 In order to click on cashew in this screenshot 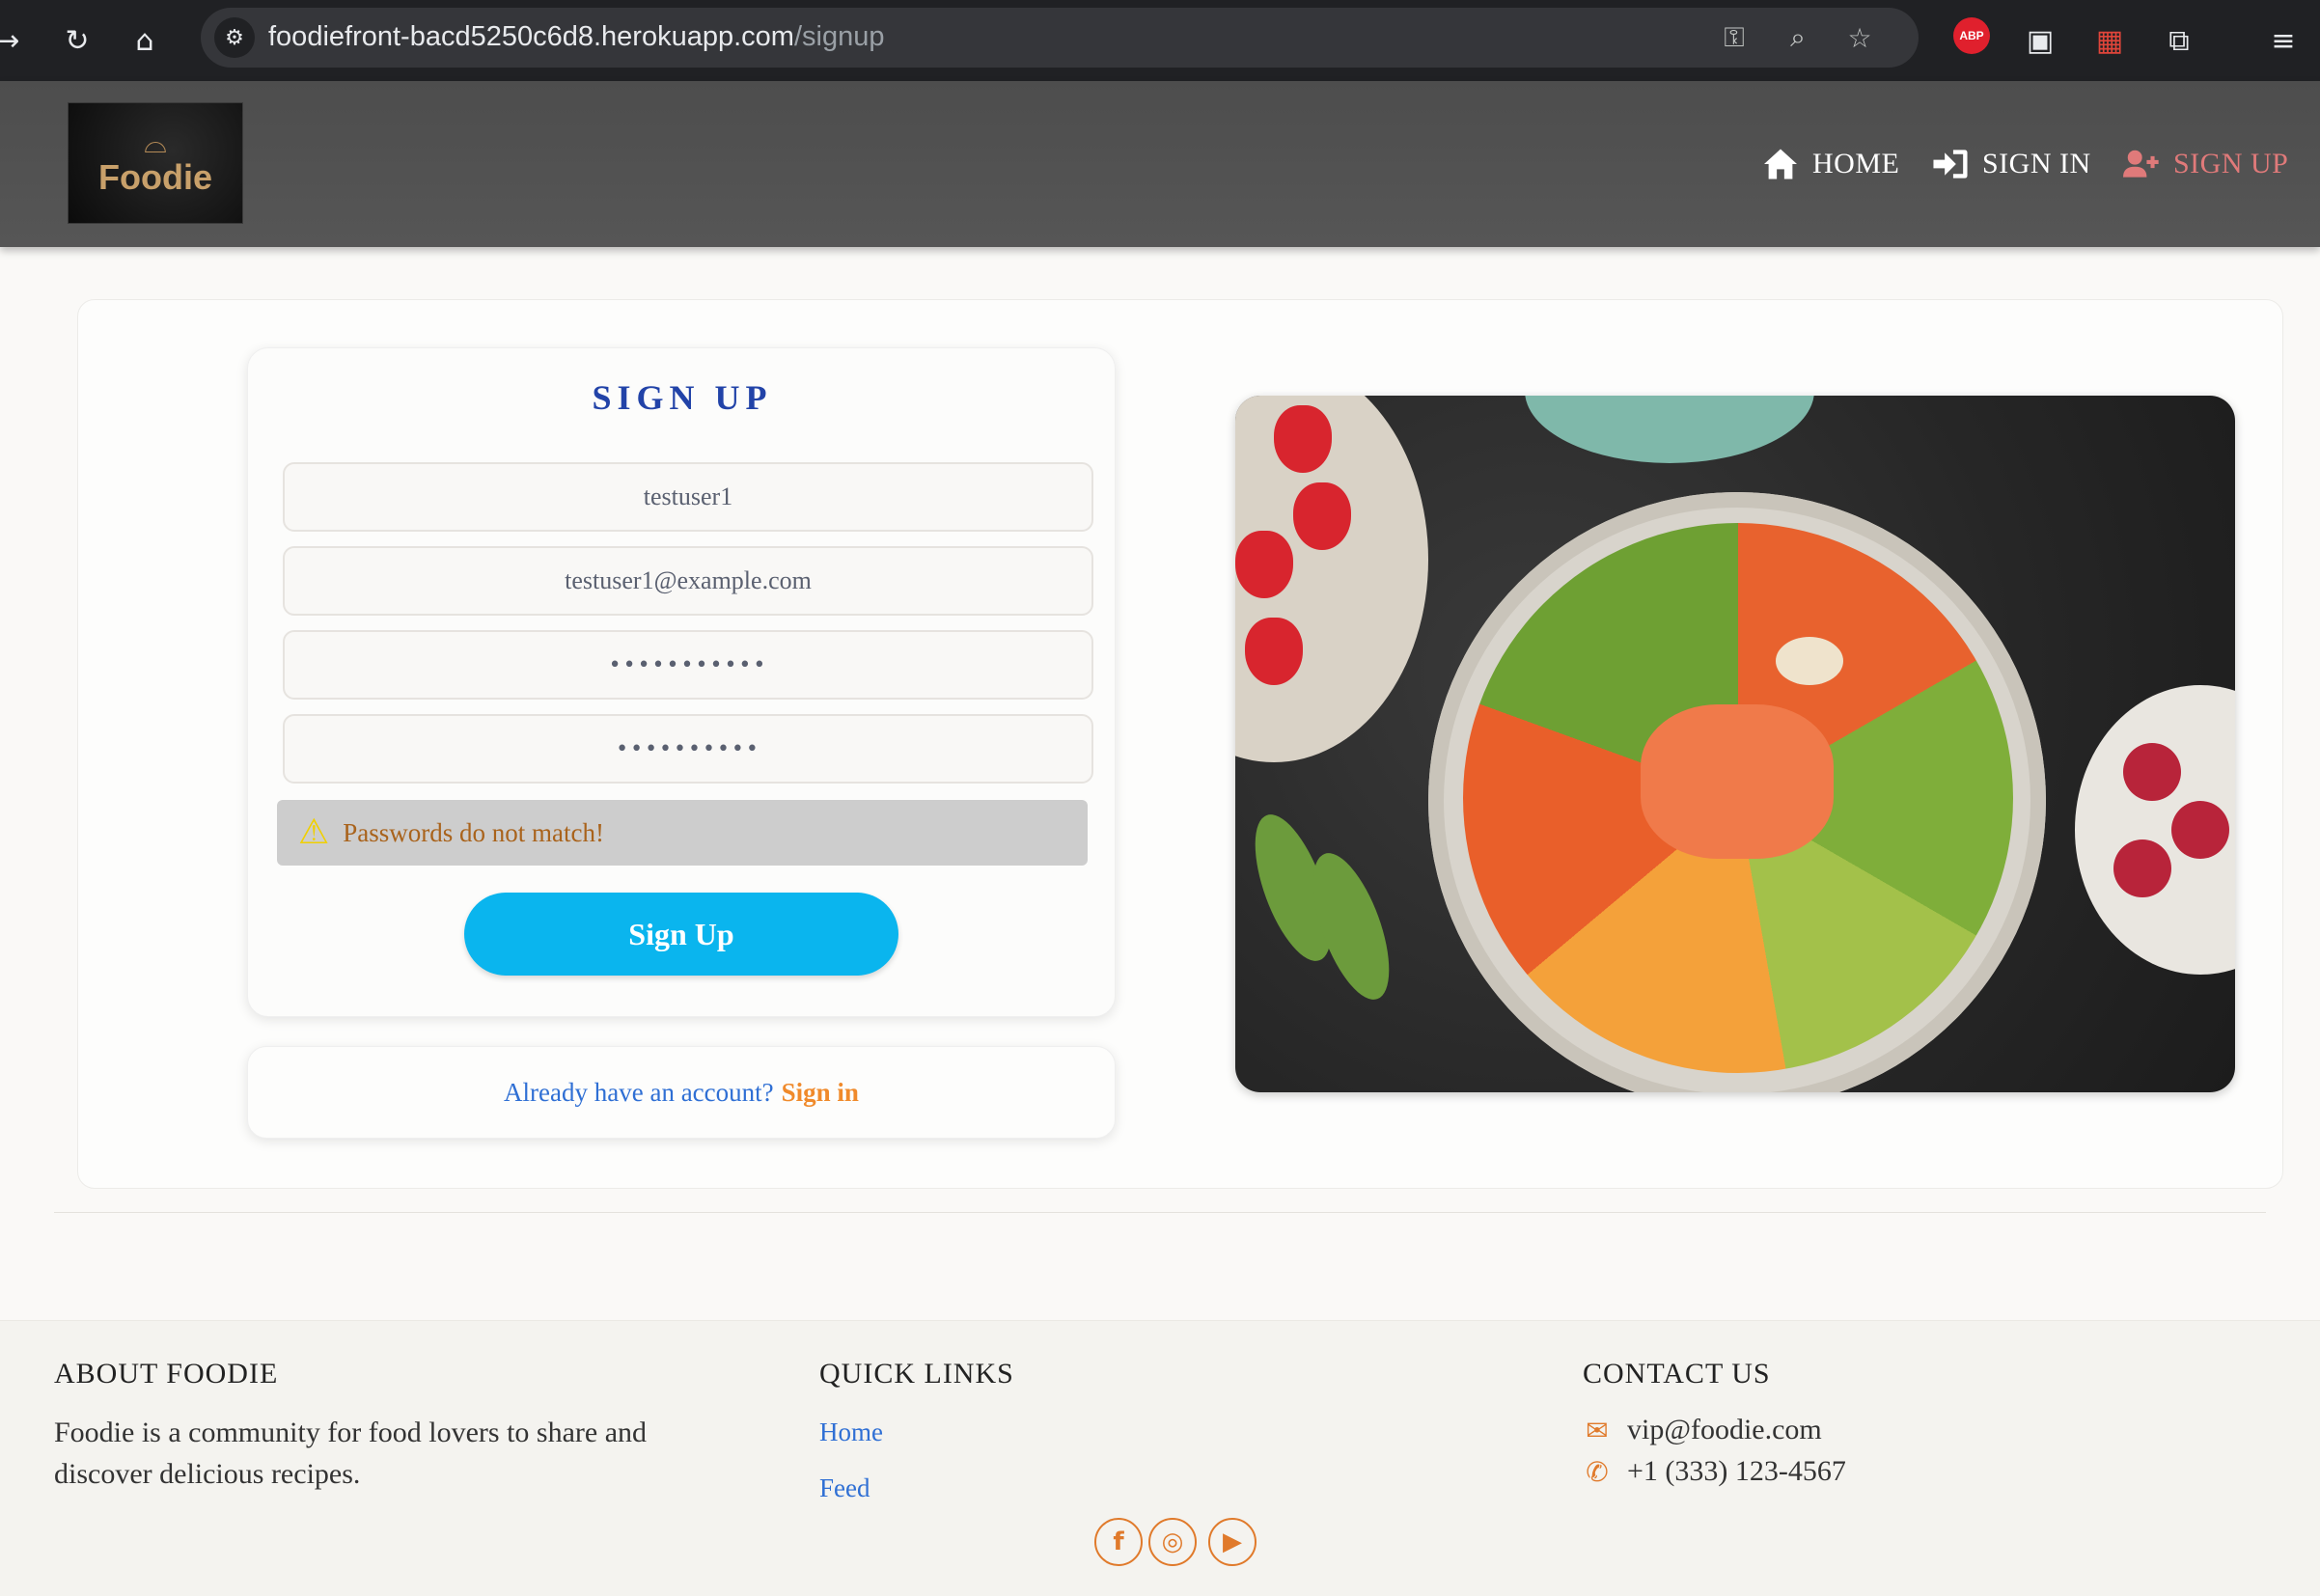, I will do `click(1809, 661)`.